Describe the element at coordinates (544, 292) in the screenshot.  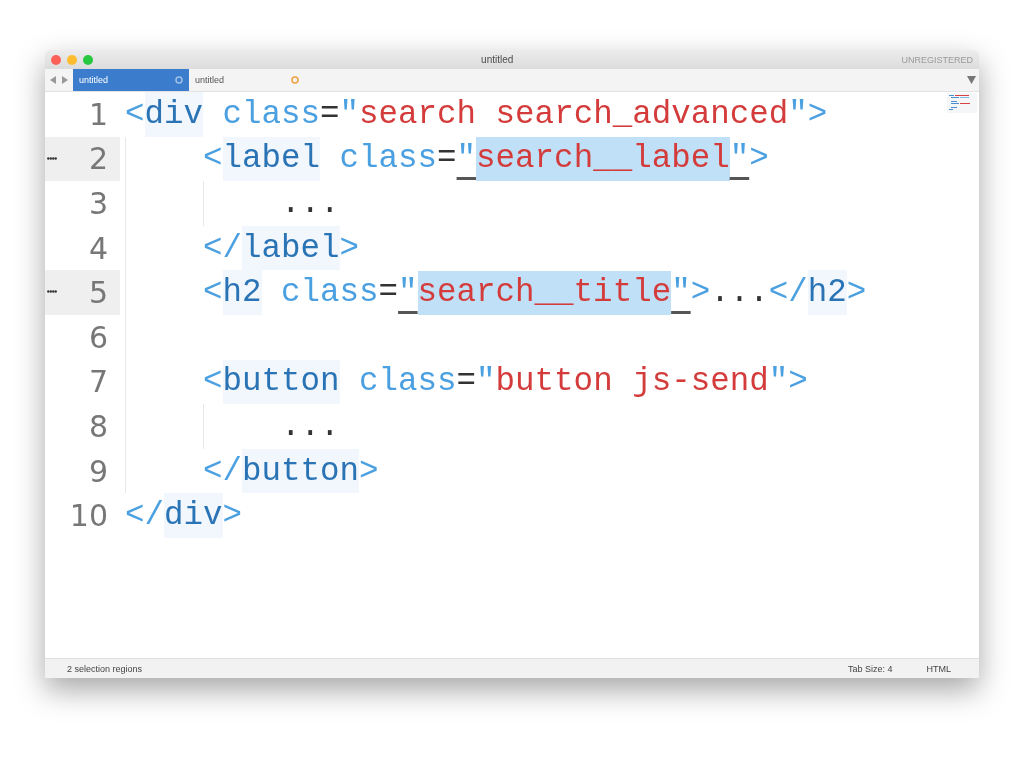
I see `selected-text: search__title` at that location.